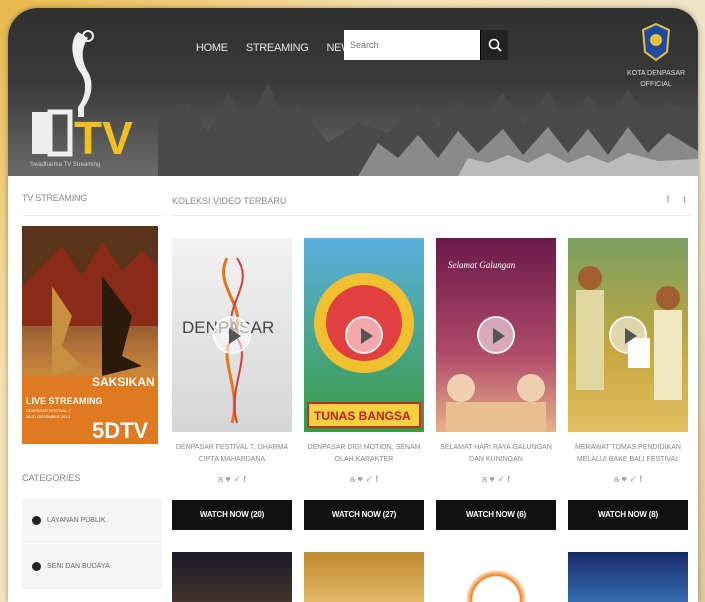  Describe the element at coordinates (364, 515) in the screenshot. I see `watch-now-button: WATCH NOW (27)` at that location.